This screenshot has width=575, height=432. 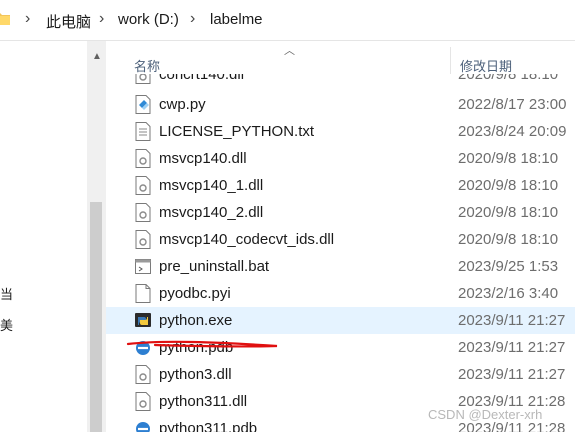 I want to click on file-row: concrt140.dll 2020/9/8 18:10, so click(x=340, y=81).